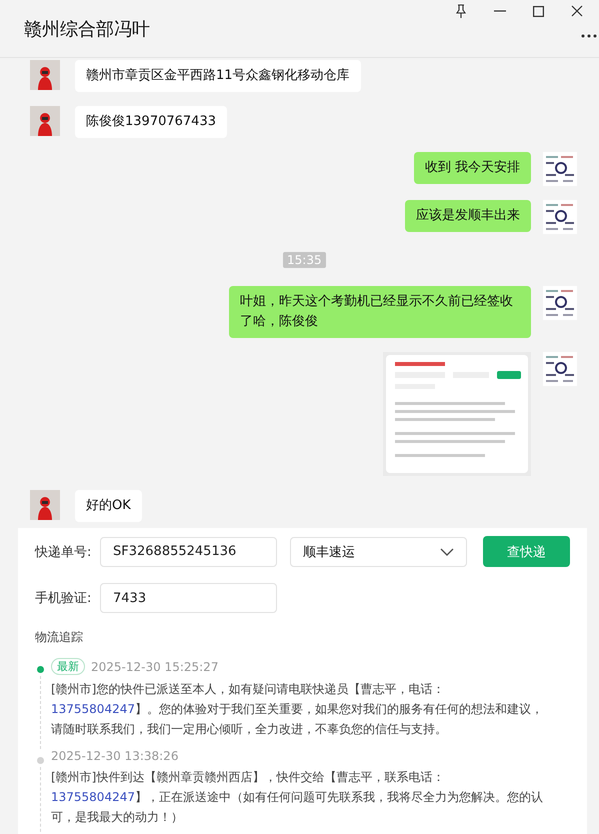  I want to click on section-title: 物流追踪, so click(59, 637).